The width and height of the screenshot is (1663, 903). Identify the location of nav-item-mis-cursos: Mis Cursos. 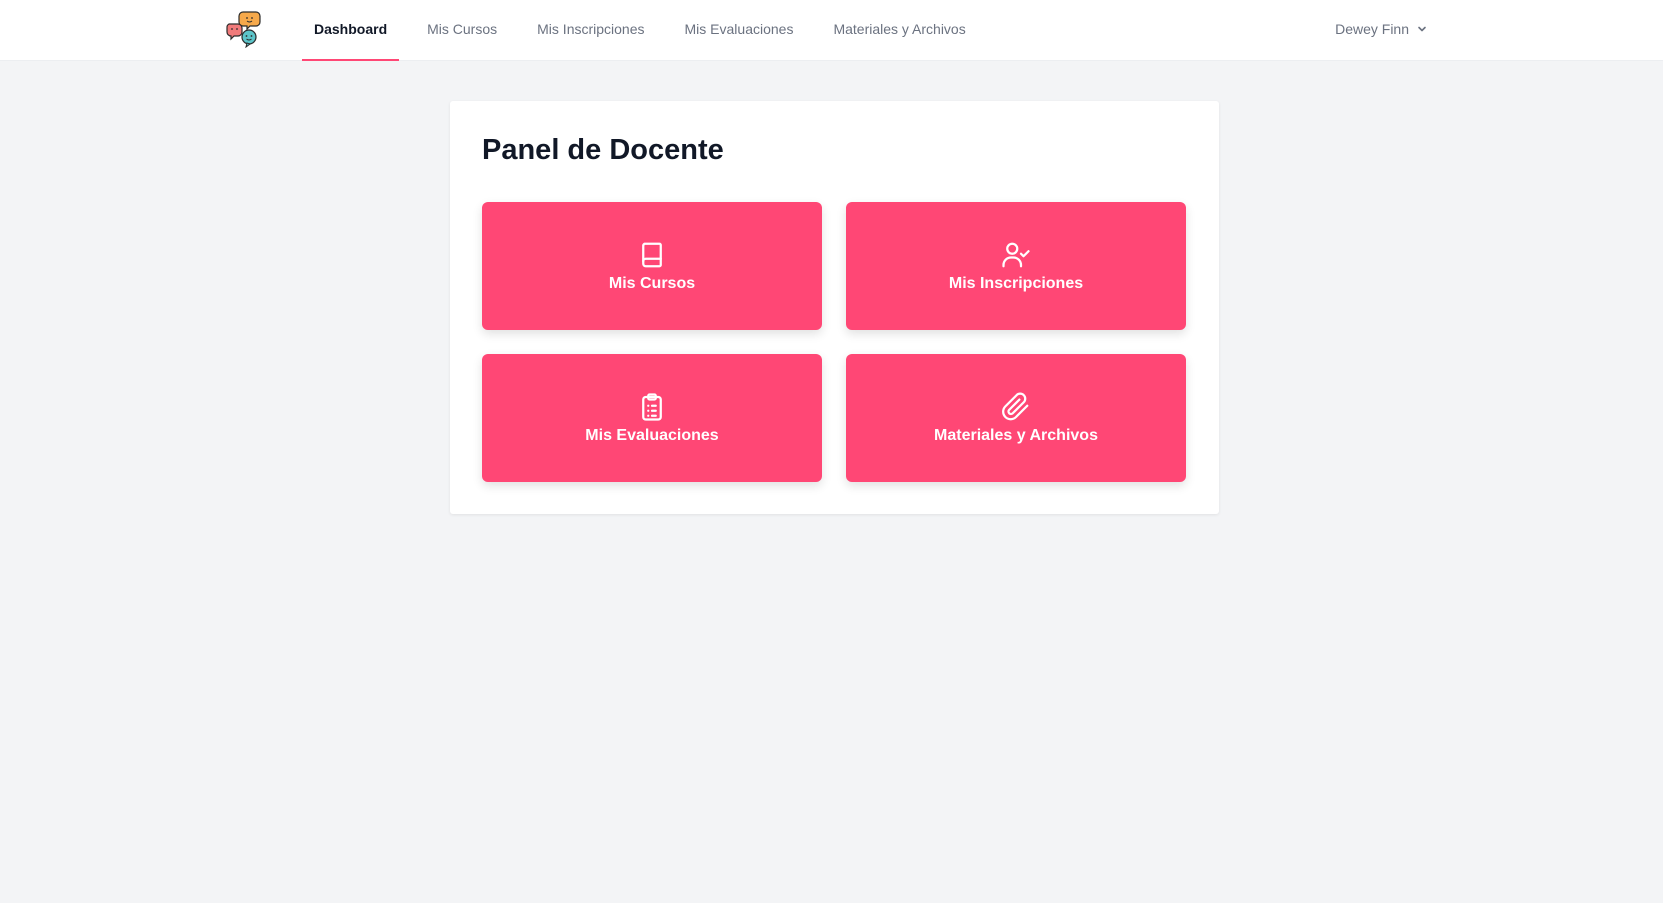
(462, 30).